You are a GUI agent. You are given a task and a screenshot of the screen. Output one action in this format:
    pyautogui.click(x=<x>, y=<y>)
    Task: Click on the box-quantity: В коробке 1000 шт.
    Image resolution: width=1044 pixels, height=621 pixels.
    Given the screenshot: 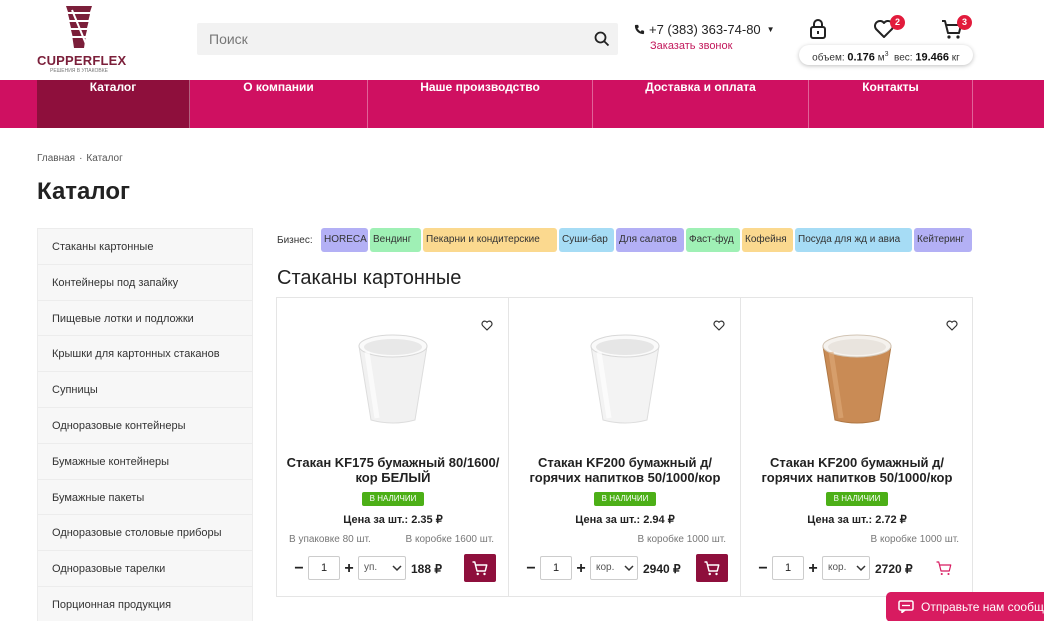 What is the action you would take?
    pyautogui.click(x=914, y=539)
    